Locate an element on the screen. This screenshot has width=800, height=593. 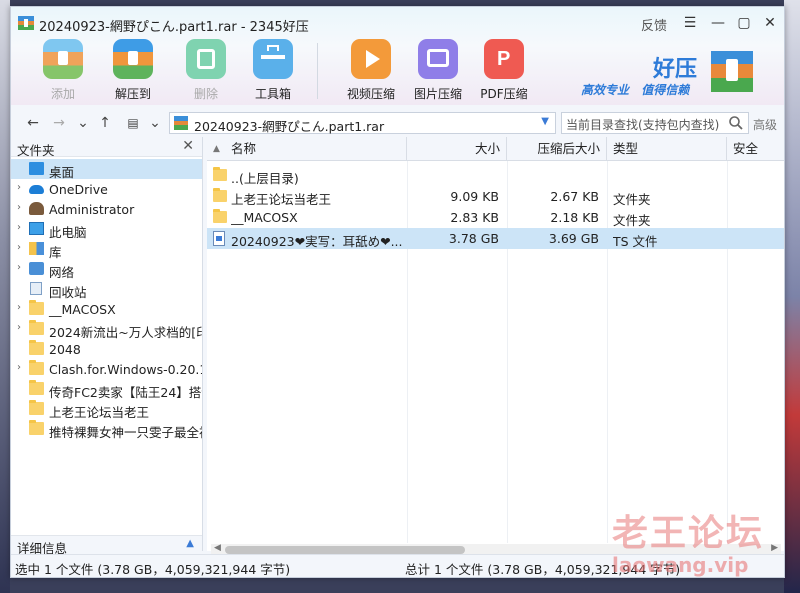
tree-item-folder: › Clash.for.Windows-0.20.16 is located at coordinates (106, 369).